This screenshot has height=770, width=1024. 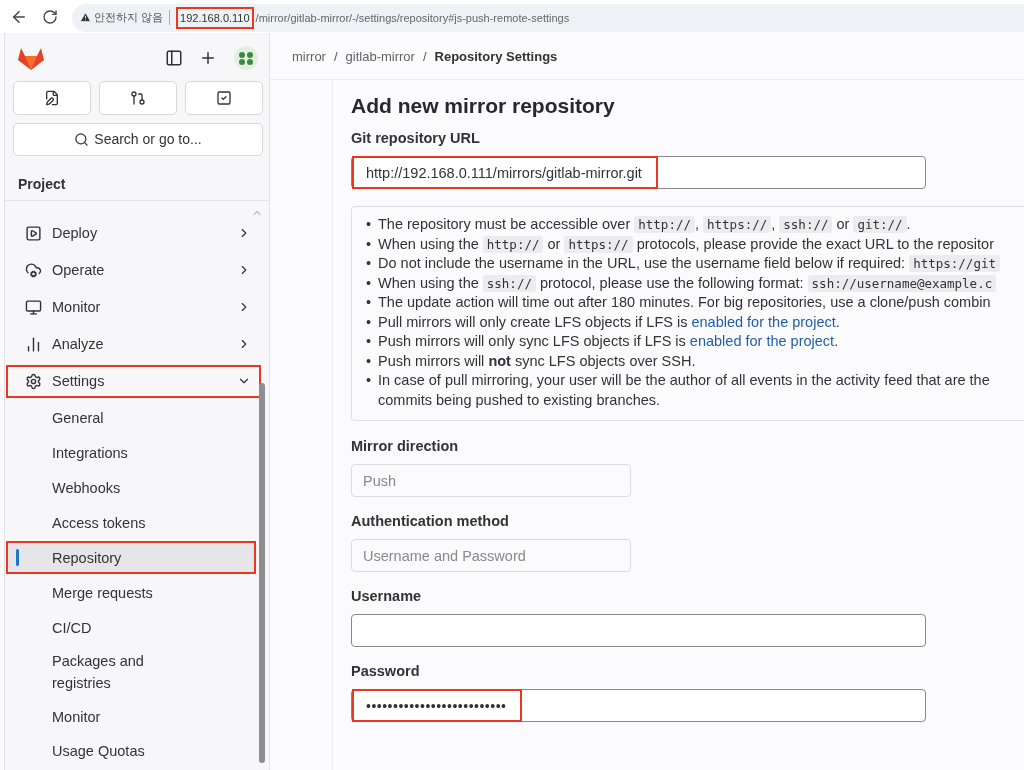 I want to click on nav-subitem: Merge requests, so click(x=131, y=593).